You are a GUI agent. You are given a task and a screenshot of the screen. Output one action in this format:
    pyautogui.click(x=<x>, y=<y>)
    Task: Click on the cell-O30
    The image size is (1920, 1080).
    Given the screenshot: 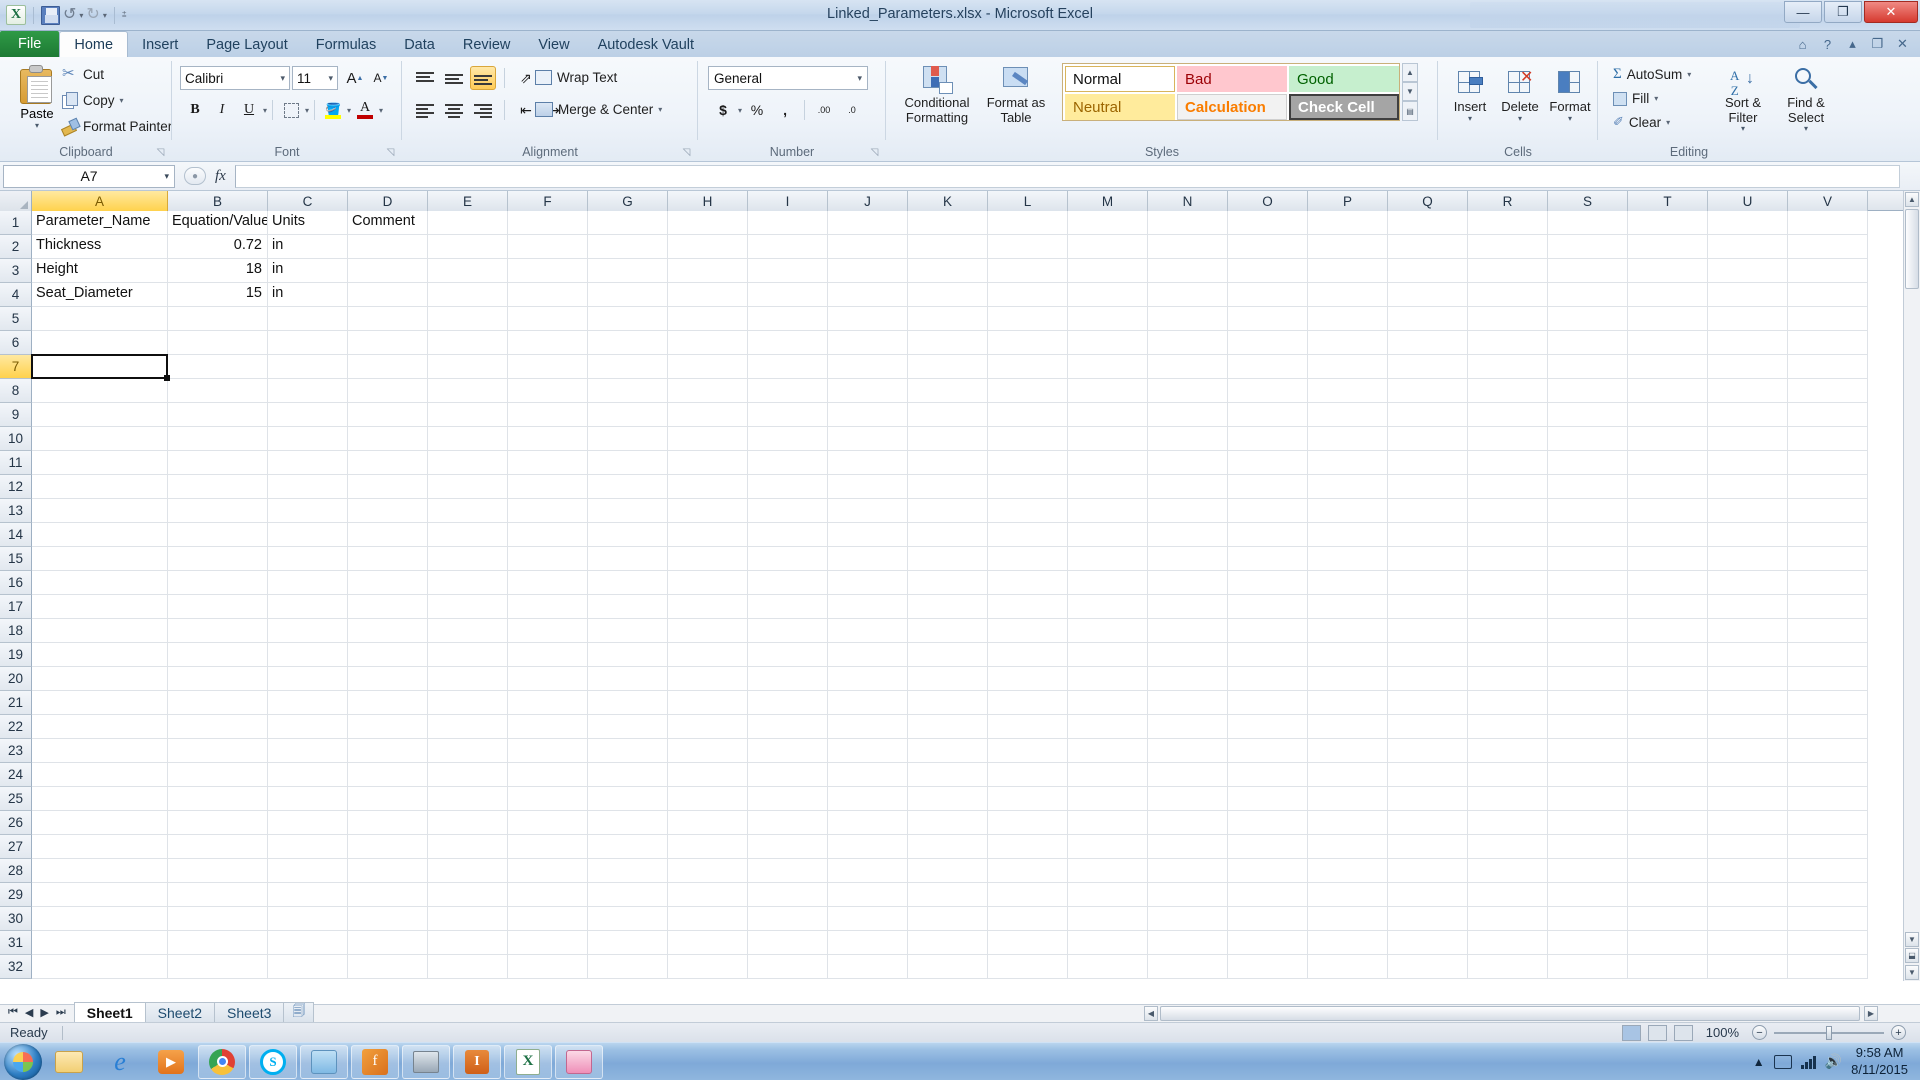 What is the action you would take?
    pyautogui.click(x=1268, y=919)
    